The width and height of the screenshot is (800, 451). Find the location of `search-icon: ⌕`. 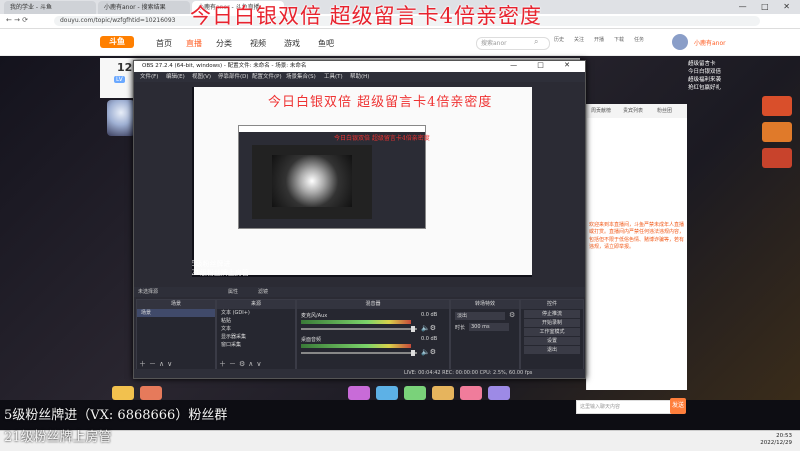

search-icon: ⌕ is located at coordinates (536, 42).